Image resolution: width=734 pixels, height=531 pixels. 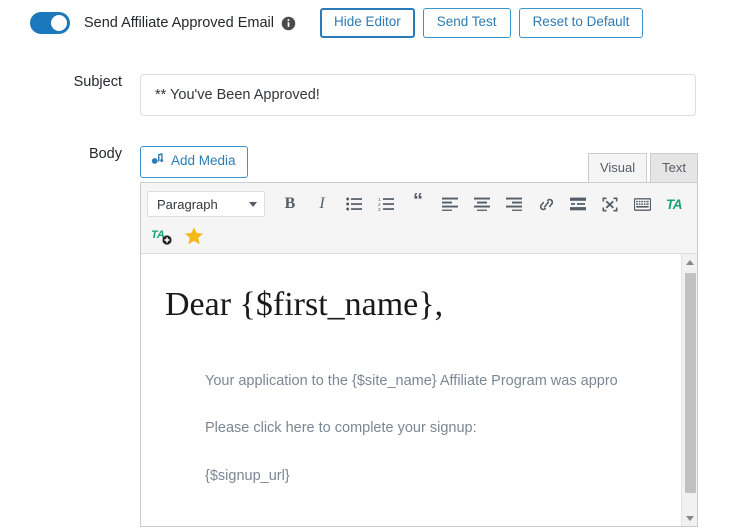 What do you see at coordinates (689, 518) in the screenshot?
I see `scroll-down-arrow-icon` at bounding box center [689, 518].